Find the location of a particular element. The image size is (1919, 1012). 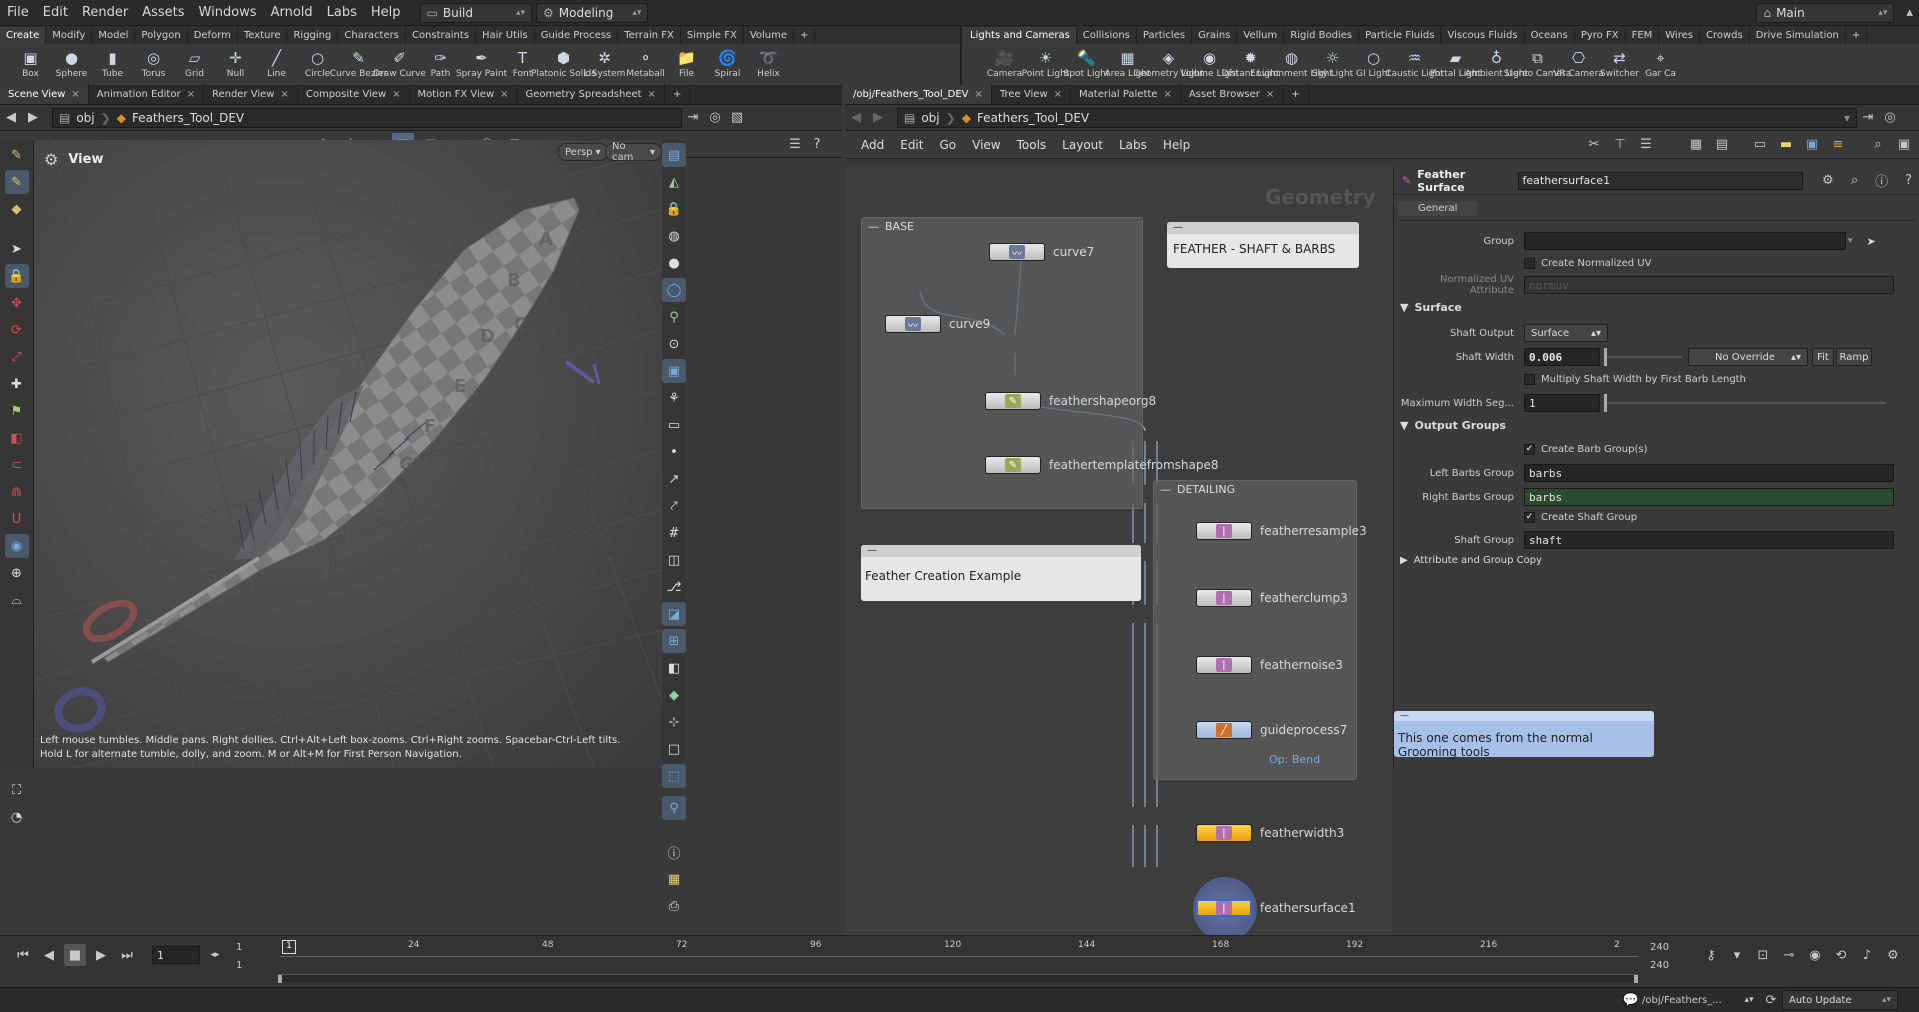

desktop-combo: ▭ Build ▴▾ is located at coordinates (475, 12).